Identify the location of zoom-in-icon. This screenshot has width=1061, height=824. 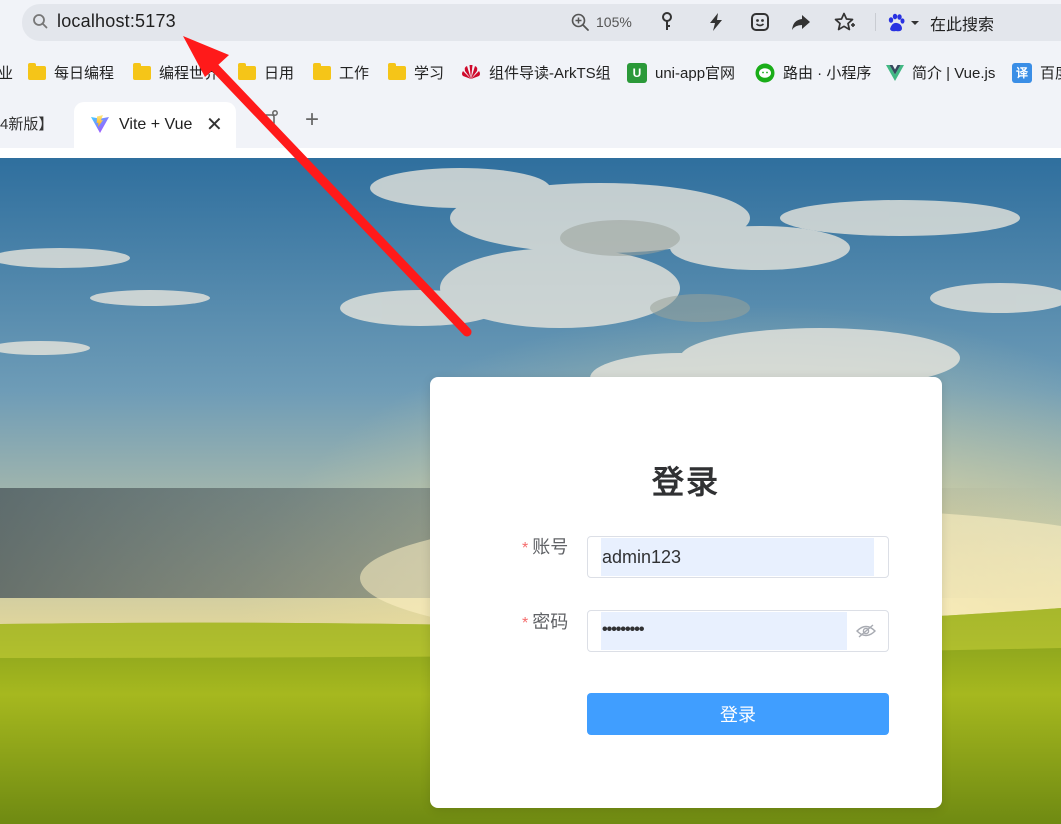
(580, 22).